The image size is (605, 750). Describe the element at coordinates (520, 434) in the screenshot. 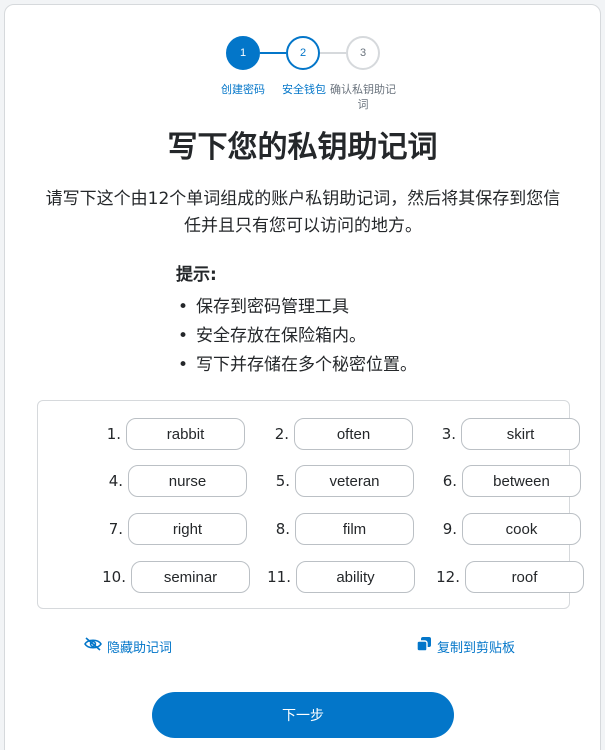

I see `word-pill: skirt` at that location.